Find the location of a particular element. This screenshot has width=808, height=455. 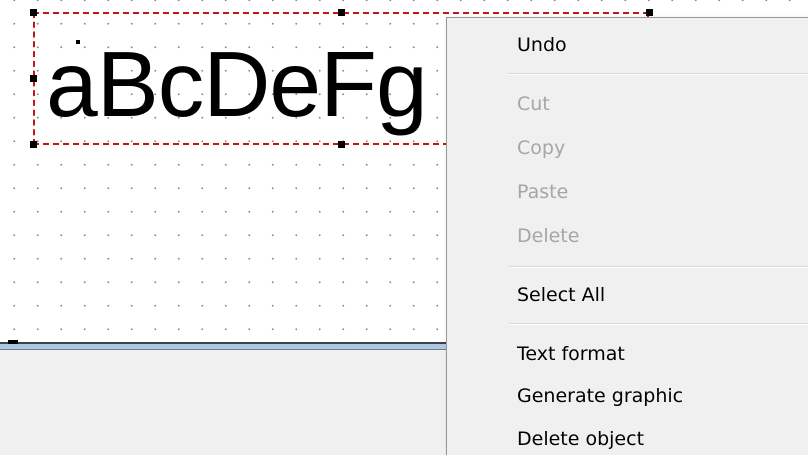

cursor-marker is located at coordinates (78, 42).